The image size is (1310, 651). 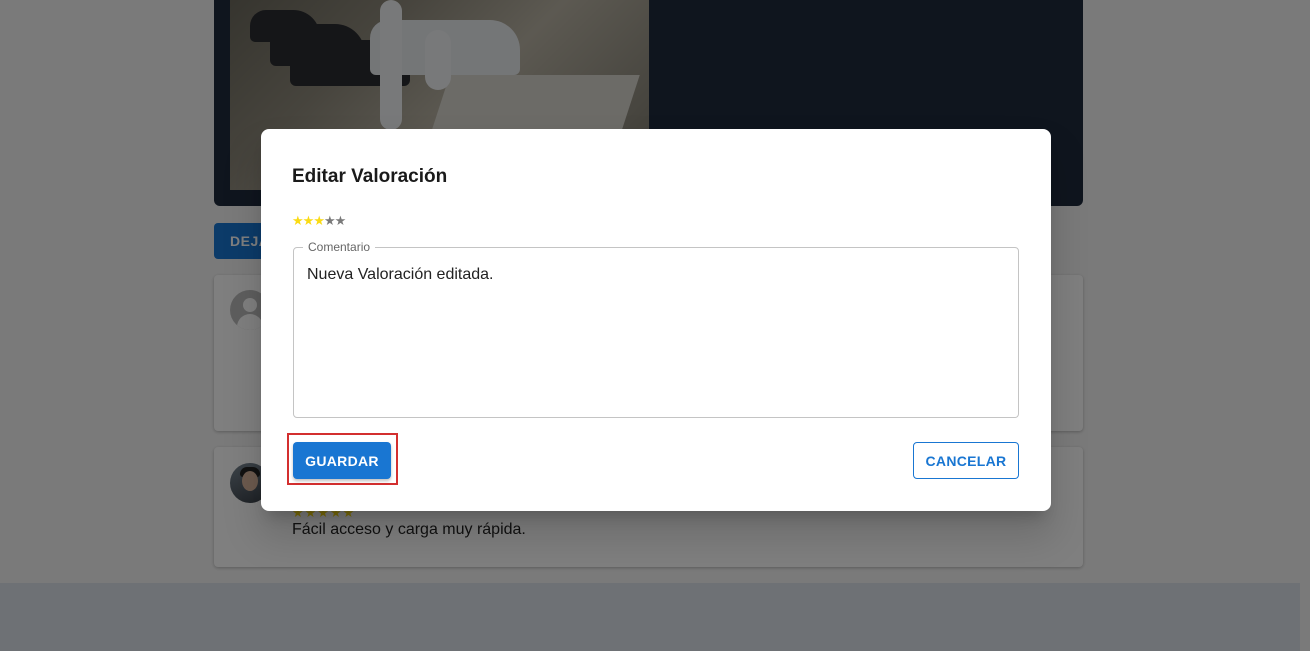 I want to click on cancel-button: CANCELAR, so click(x=966, y=460).